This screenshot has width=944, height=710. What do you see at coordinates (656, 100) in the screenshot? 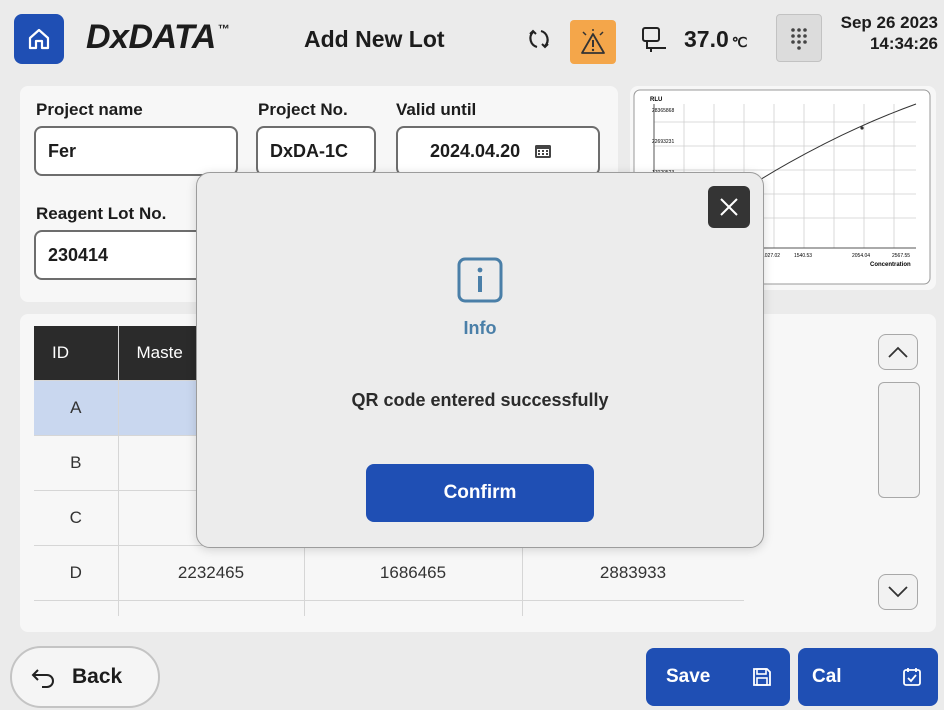
I see `chart-y-label: RLU` at bounding box center [656, 100].